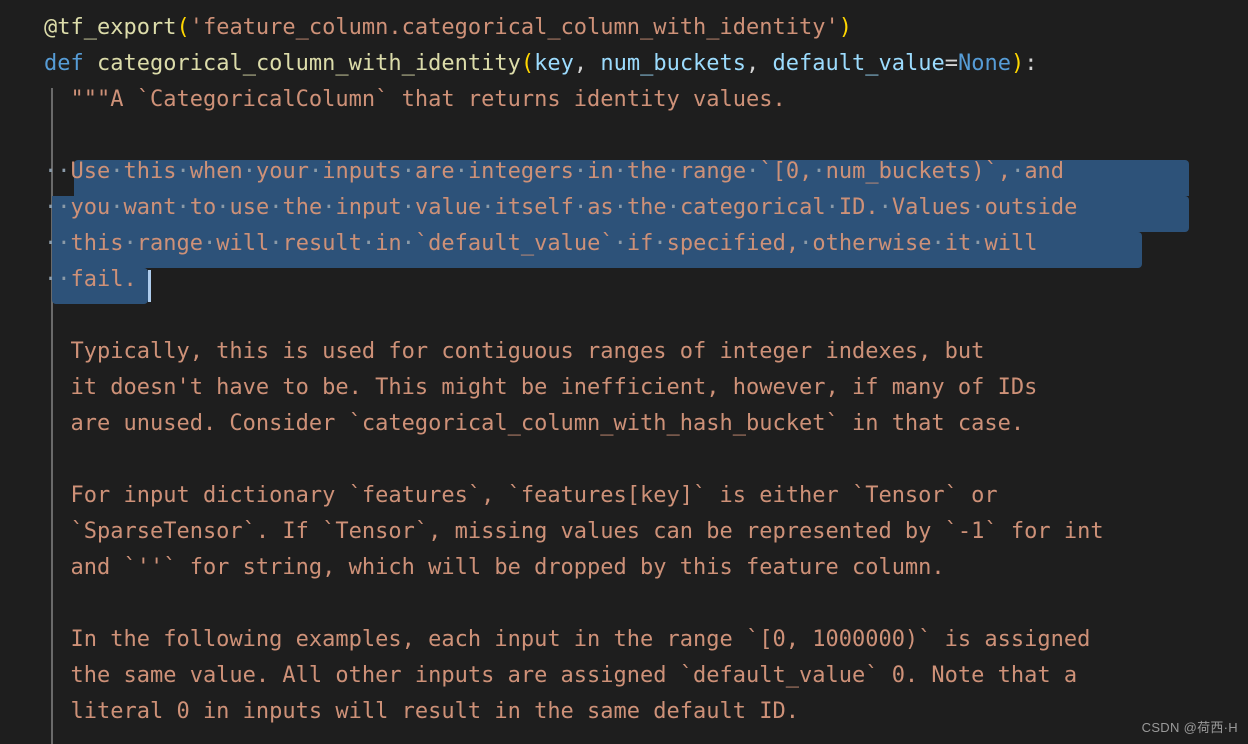 The height and width of the screenshot is (744, 1248). I want to click on param-comma-2: ,, so click(759, 63).